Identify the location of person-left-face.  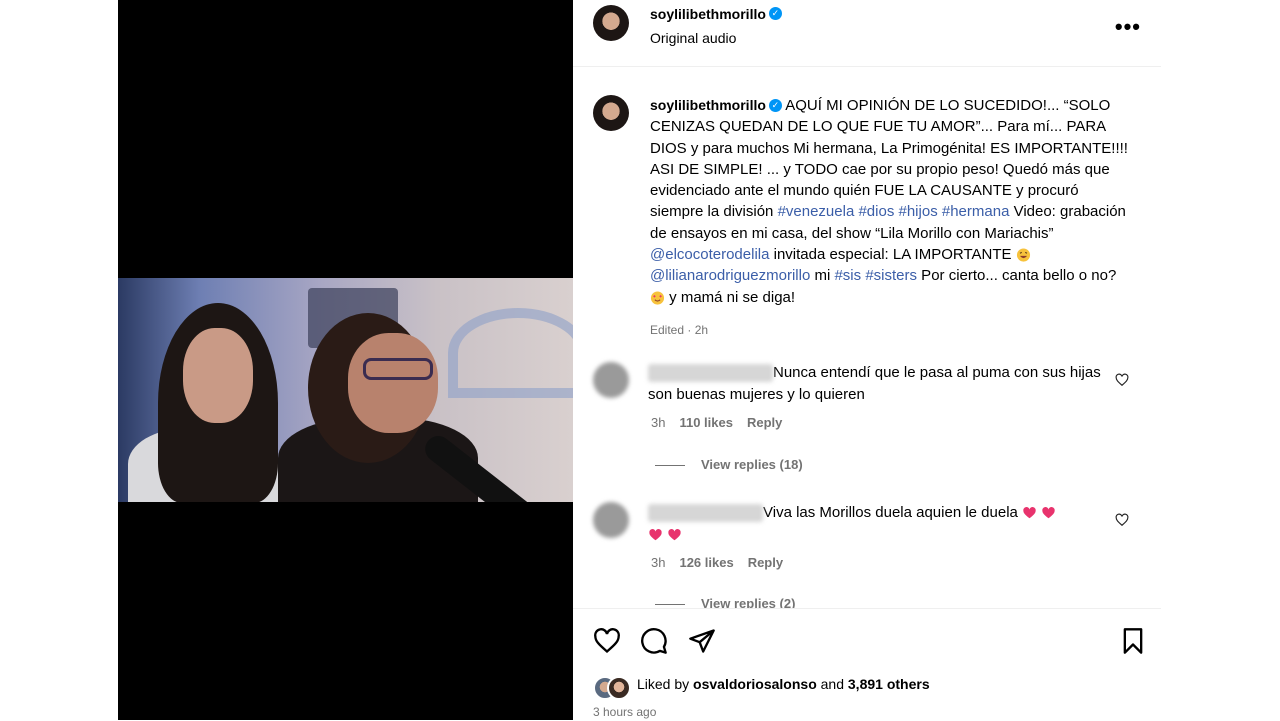
(218, 375).